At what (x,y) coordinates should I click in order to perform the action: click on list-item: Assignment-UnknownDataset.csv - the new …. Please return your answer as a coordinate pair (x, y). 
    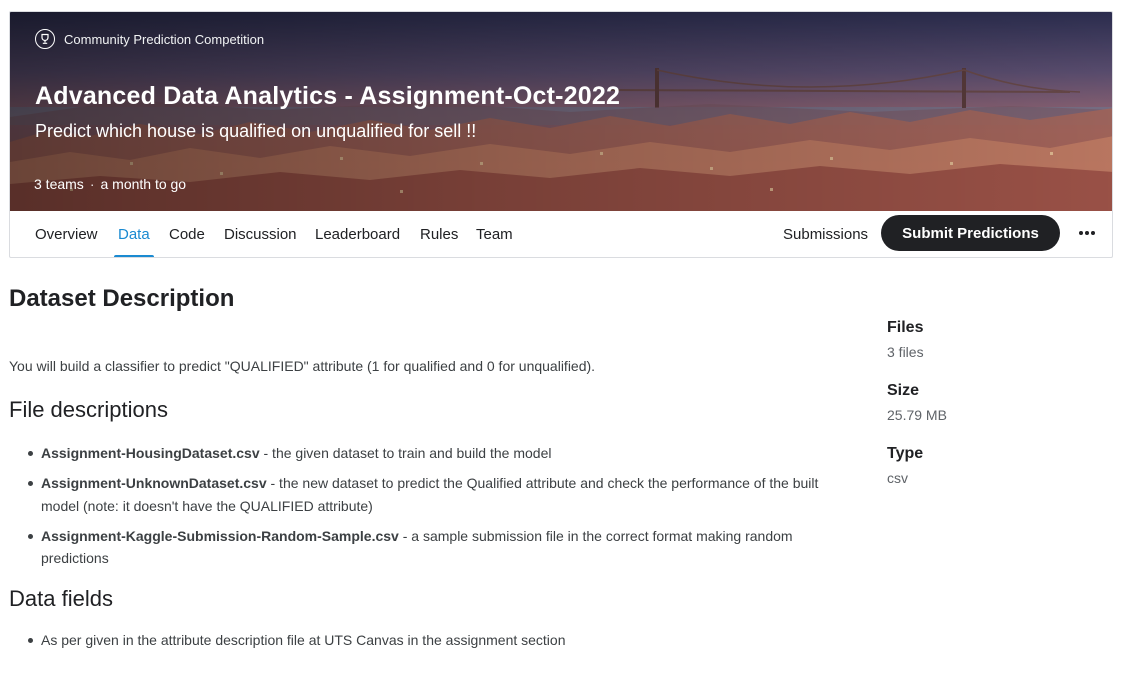
    Looking at the image, I should click on (441, 494).